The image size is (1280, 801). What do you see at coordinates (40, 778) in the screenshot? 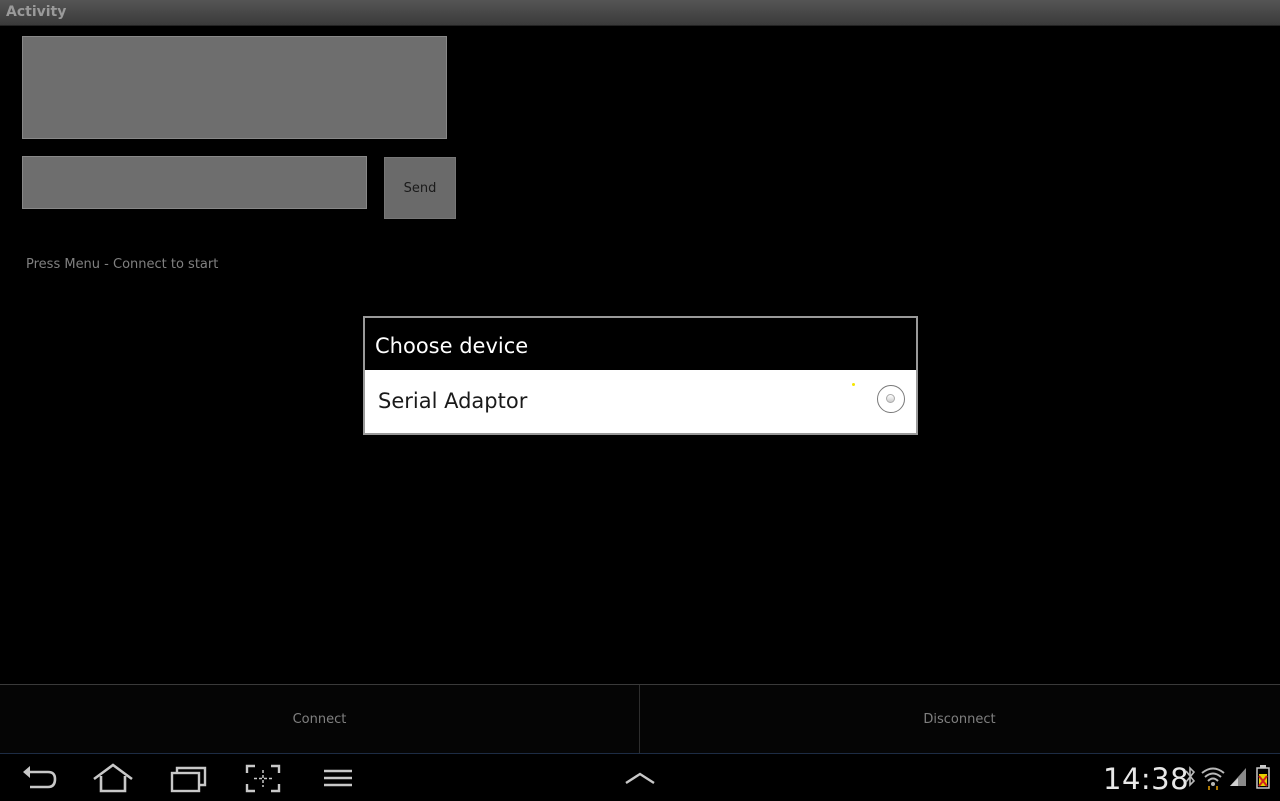
I see `back-icon` at bounding box center [40, 778].